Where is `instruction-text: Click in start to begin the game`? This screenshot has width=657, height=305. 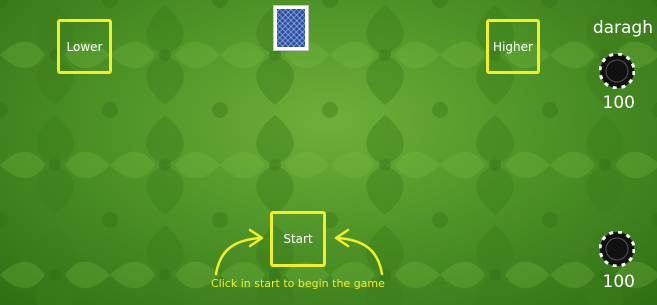 instruction-text: Click in start to begin the game is located at coordinates (298, 283).